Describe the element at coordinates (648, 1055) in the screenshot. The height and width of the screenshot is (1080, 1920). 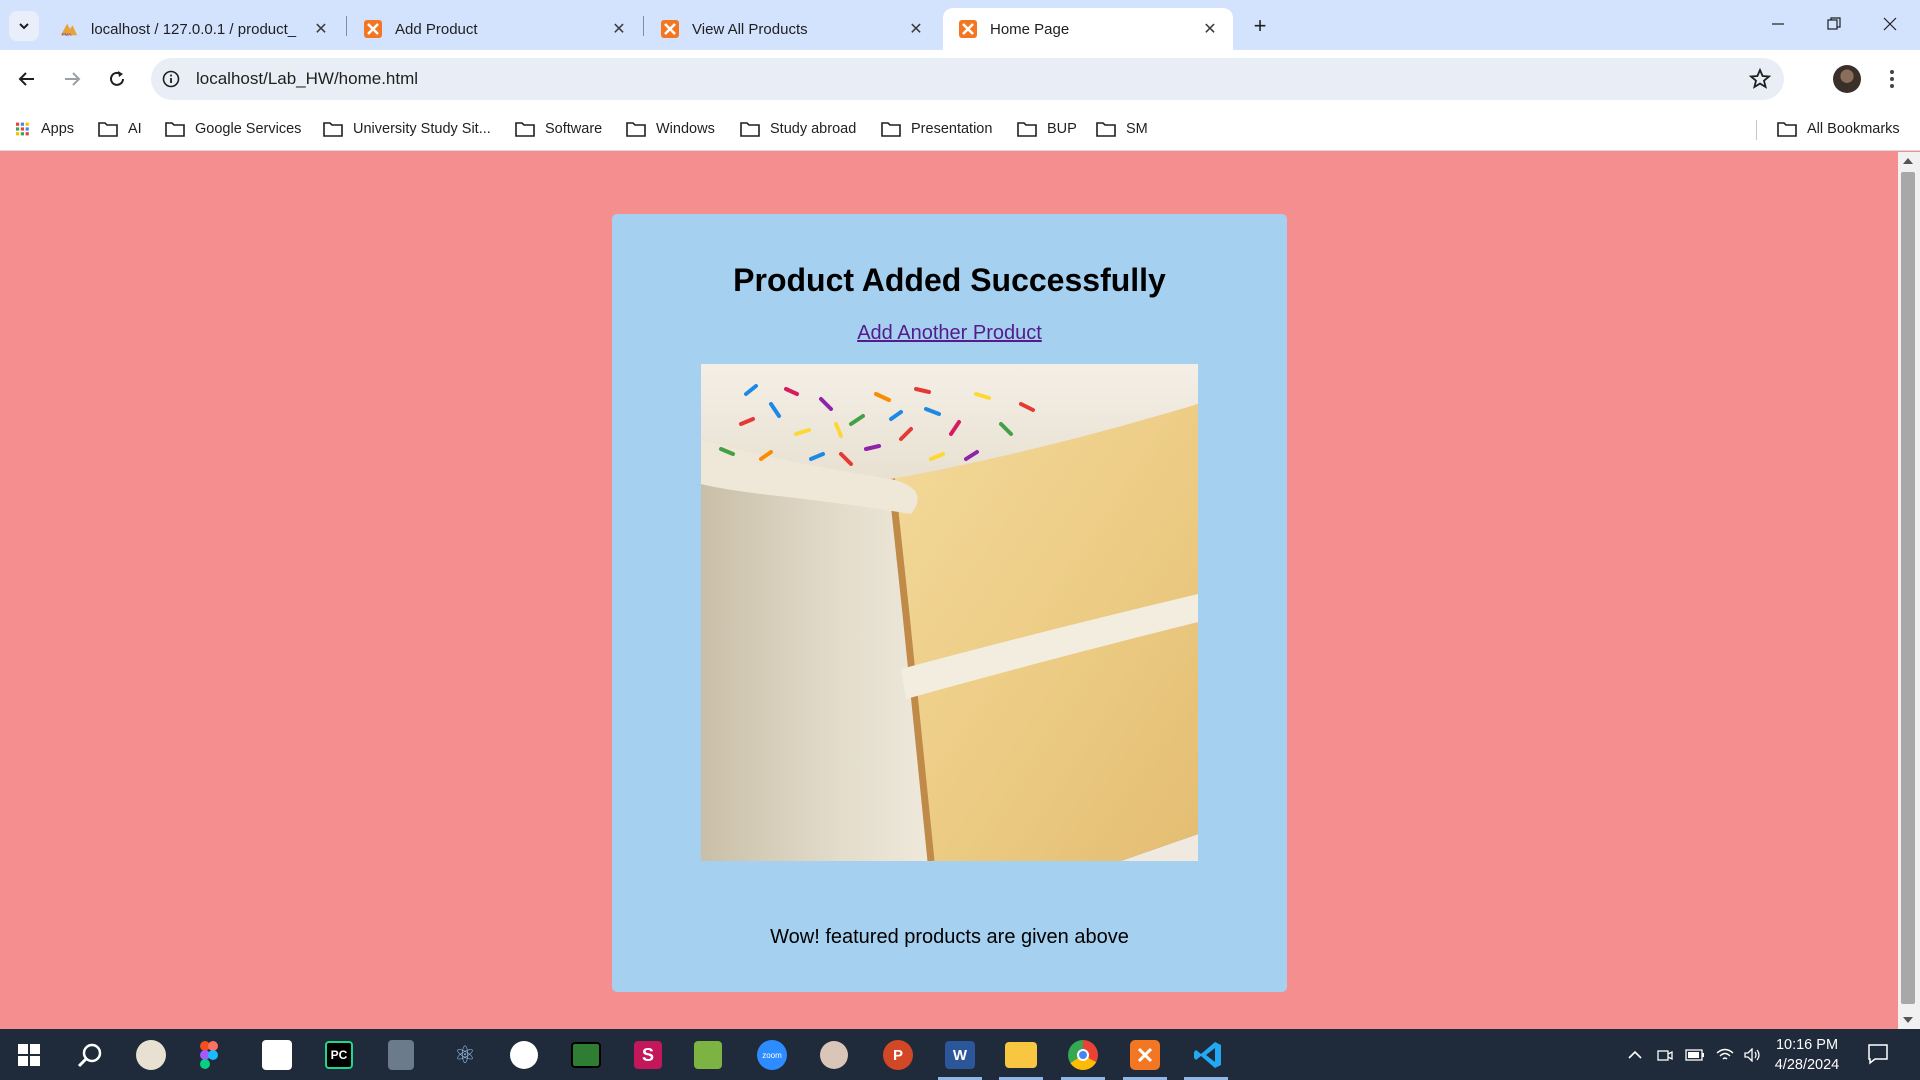
I see `slides-icon: S` at that location.